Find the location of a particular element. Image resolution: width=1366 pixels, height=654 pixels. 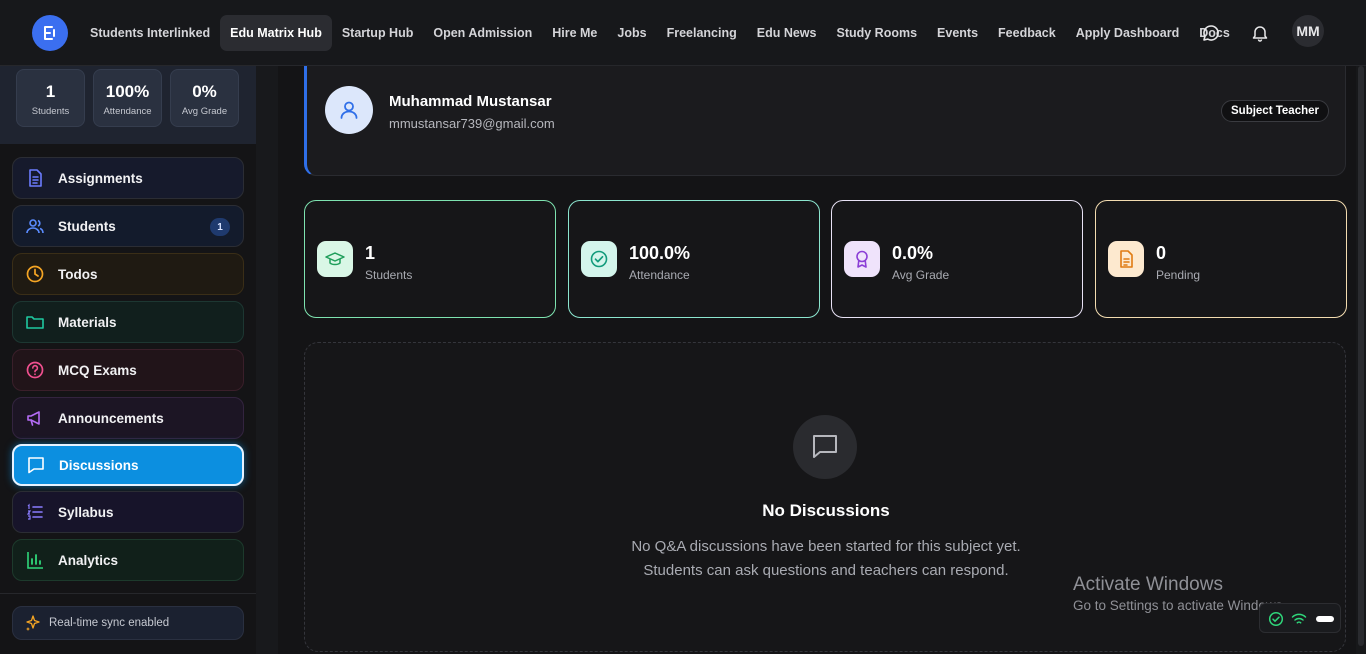

sidebar-item-mcq-exams: MCQ Exams is located at coordinates (128, 370).